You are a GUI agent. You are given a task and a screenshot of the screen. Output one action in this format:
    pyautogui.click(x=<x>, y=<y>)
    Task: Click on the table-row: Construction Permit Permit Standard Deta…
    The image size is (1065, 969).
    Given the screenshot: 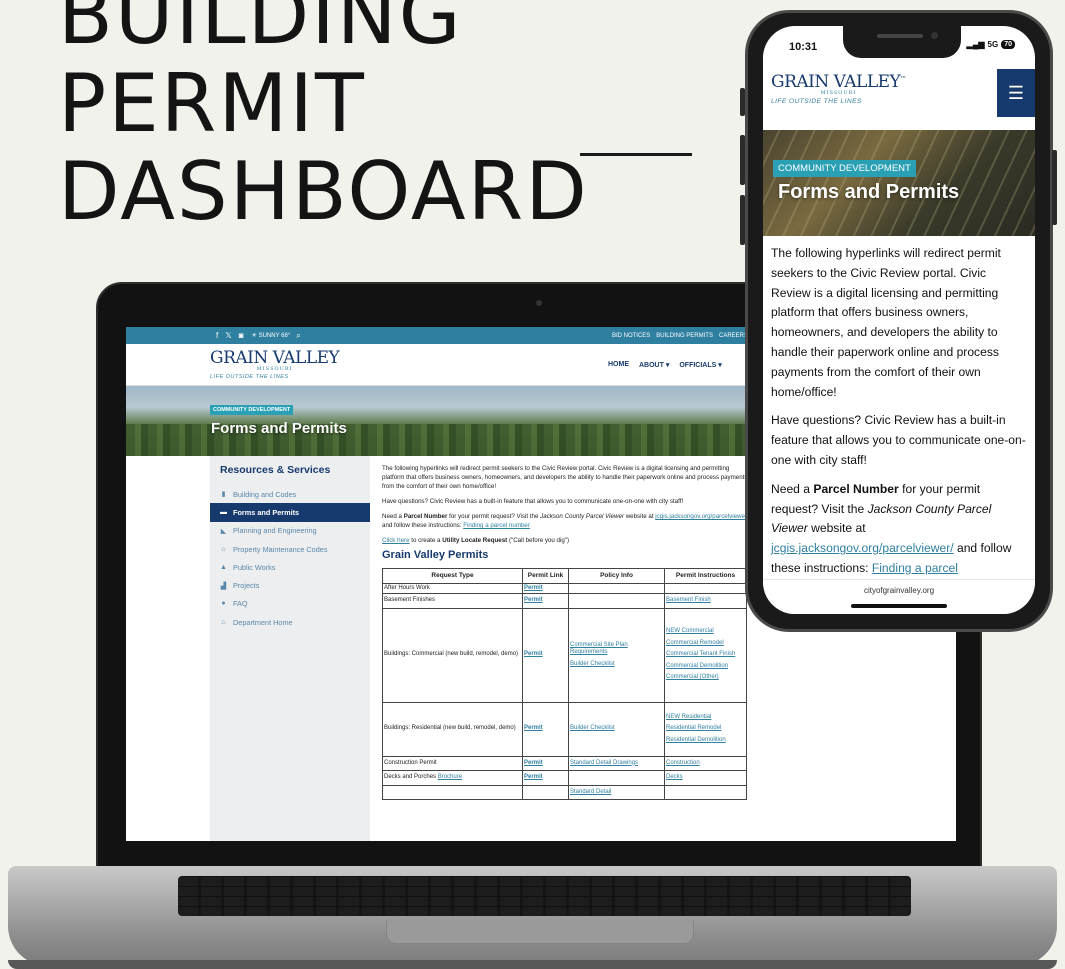 What is the action you would take?
    pyautogui.click(x=564, y=763)
    